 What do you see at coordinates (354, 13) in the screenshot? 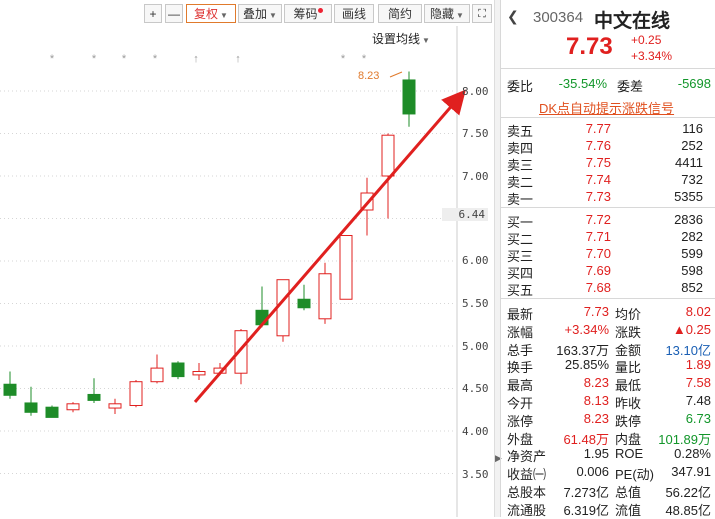
I see `draw-line-button: 画线` at bounding box center [354, 13].